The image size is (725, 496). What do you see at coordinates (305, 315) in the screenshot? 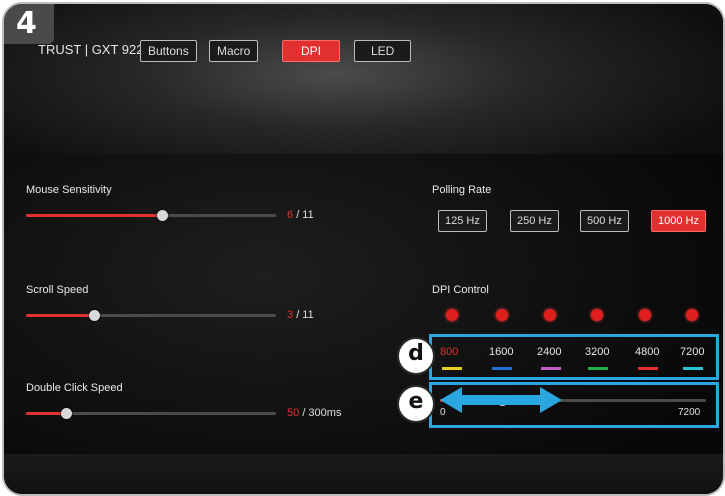
I see `scroll-speed-max: / 11` at bounding box center [305, 315].